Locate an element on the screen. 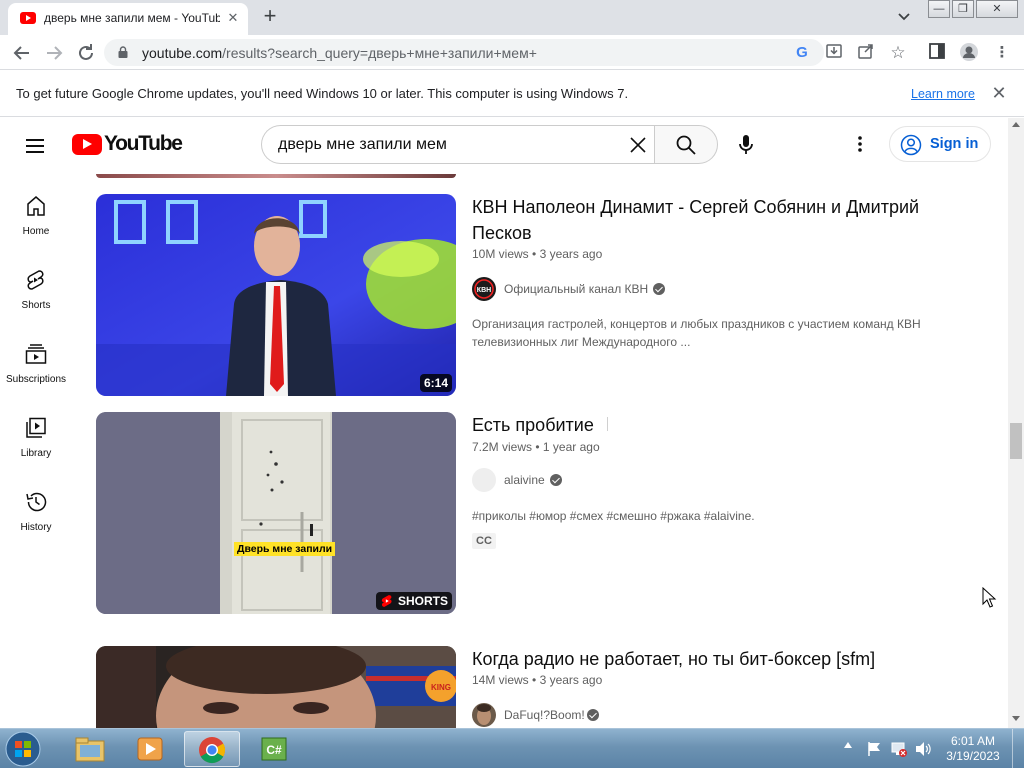  home-icon is located at coordinates (36, 206).